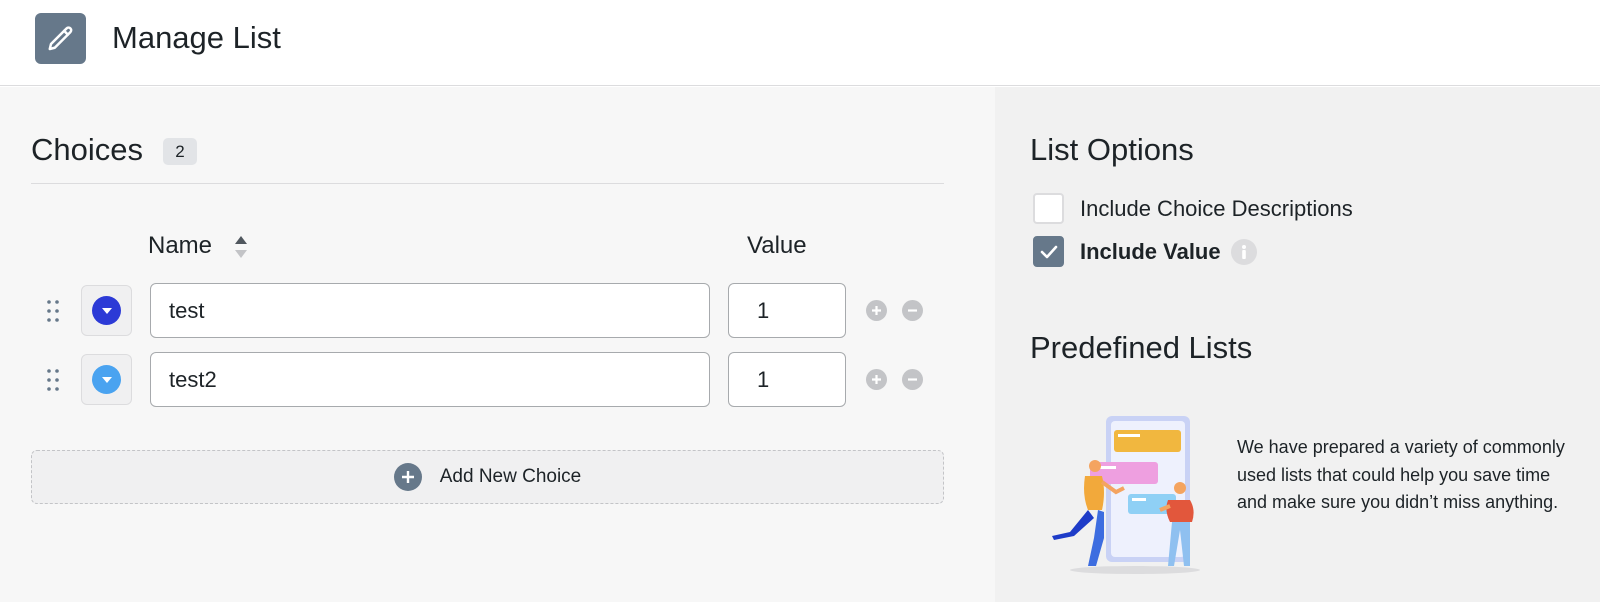 Image resolution: width=1600 pixels, height=602 pixels. Describe the element at coordinates (510, 476) in the screenshot. I see `add-new-choice-label: Add New Choice` at that location.